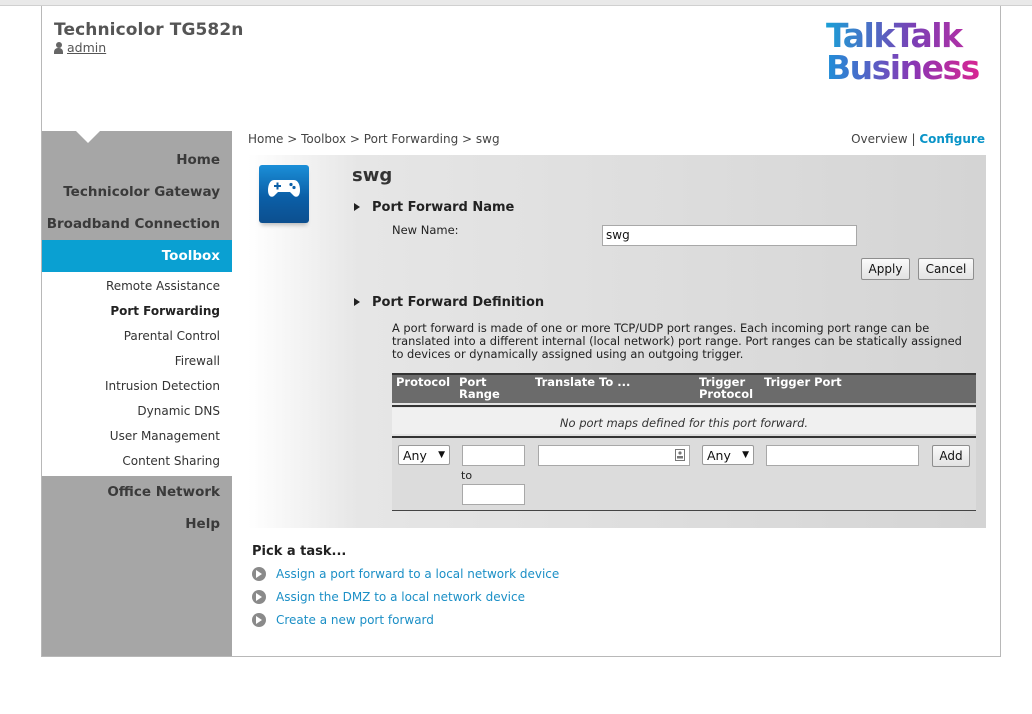  What do you see at coordinates (952, 139) in the screenshot?
I see `view-configure-link: Configure` at bounding box center [952, 139].